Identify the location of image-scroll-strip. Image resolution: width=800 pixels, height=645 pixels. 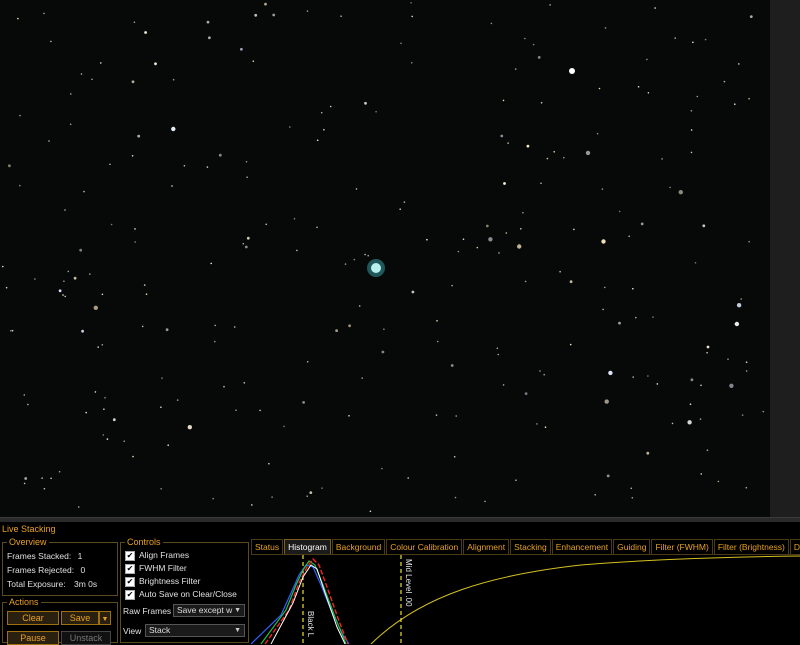
(785, 258).